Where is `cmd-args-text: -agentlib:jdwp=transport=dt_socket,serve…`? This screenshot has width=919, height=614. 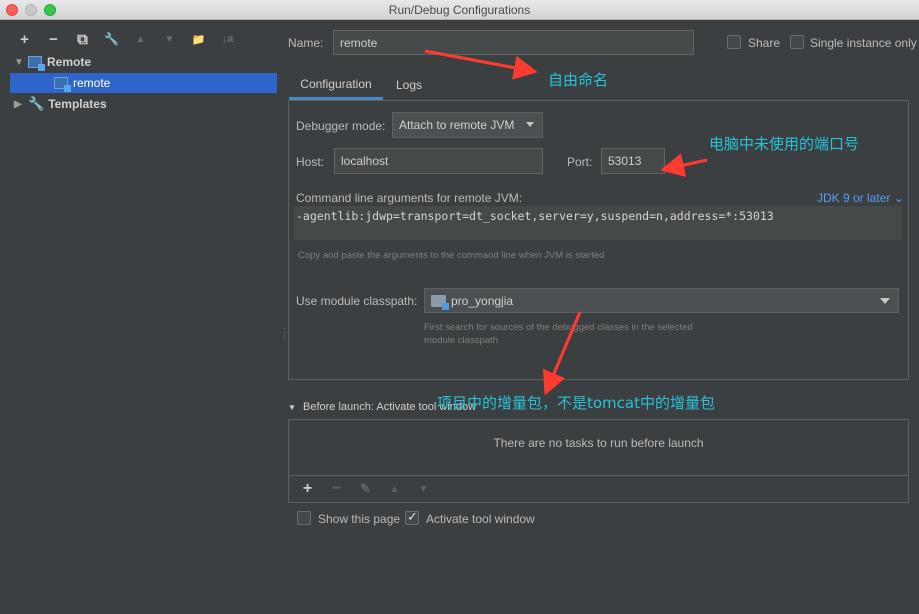 cmd-args-text: -agentlib:jdwp=transport=dt_socket,serve… is located at coordinates (598, 223).